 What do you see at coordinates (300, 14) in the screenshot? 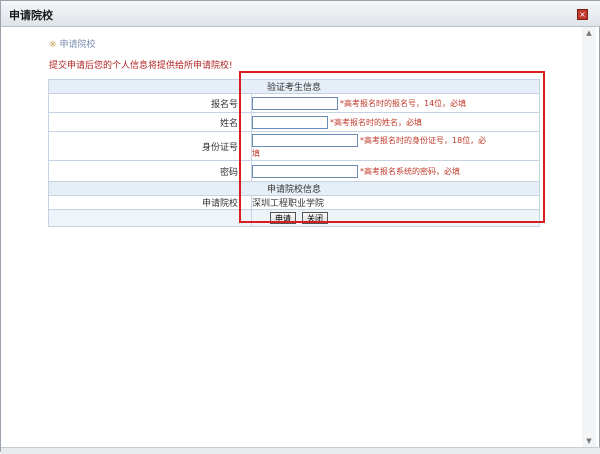
I see `title-bar: 申请院校 ×` at bounding box center [300, 14].